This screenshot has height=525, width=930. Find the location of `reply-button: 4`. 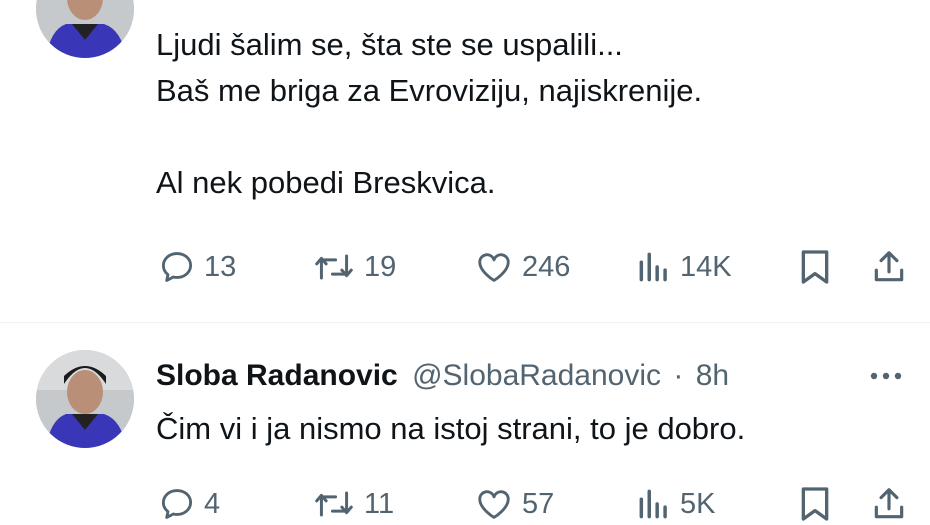

reply-button: 4 is located at coordinates (189, 502).